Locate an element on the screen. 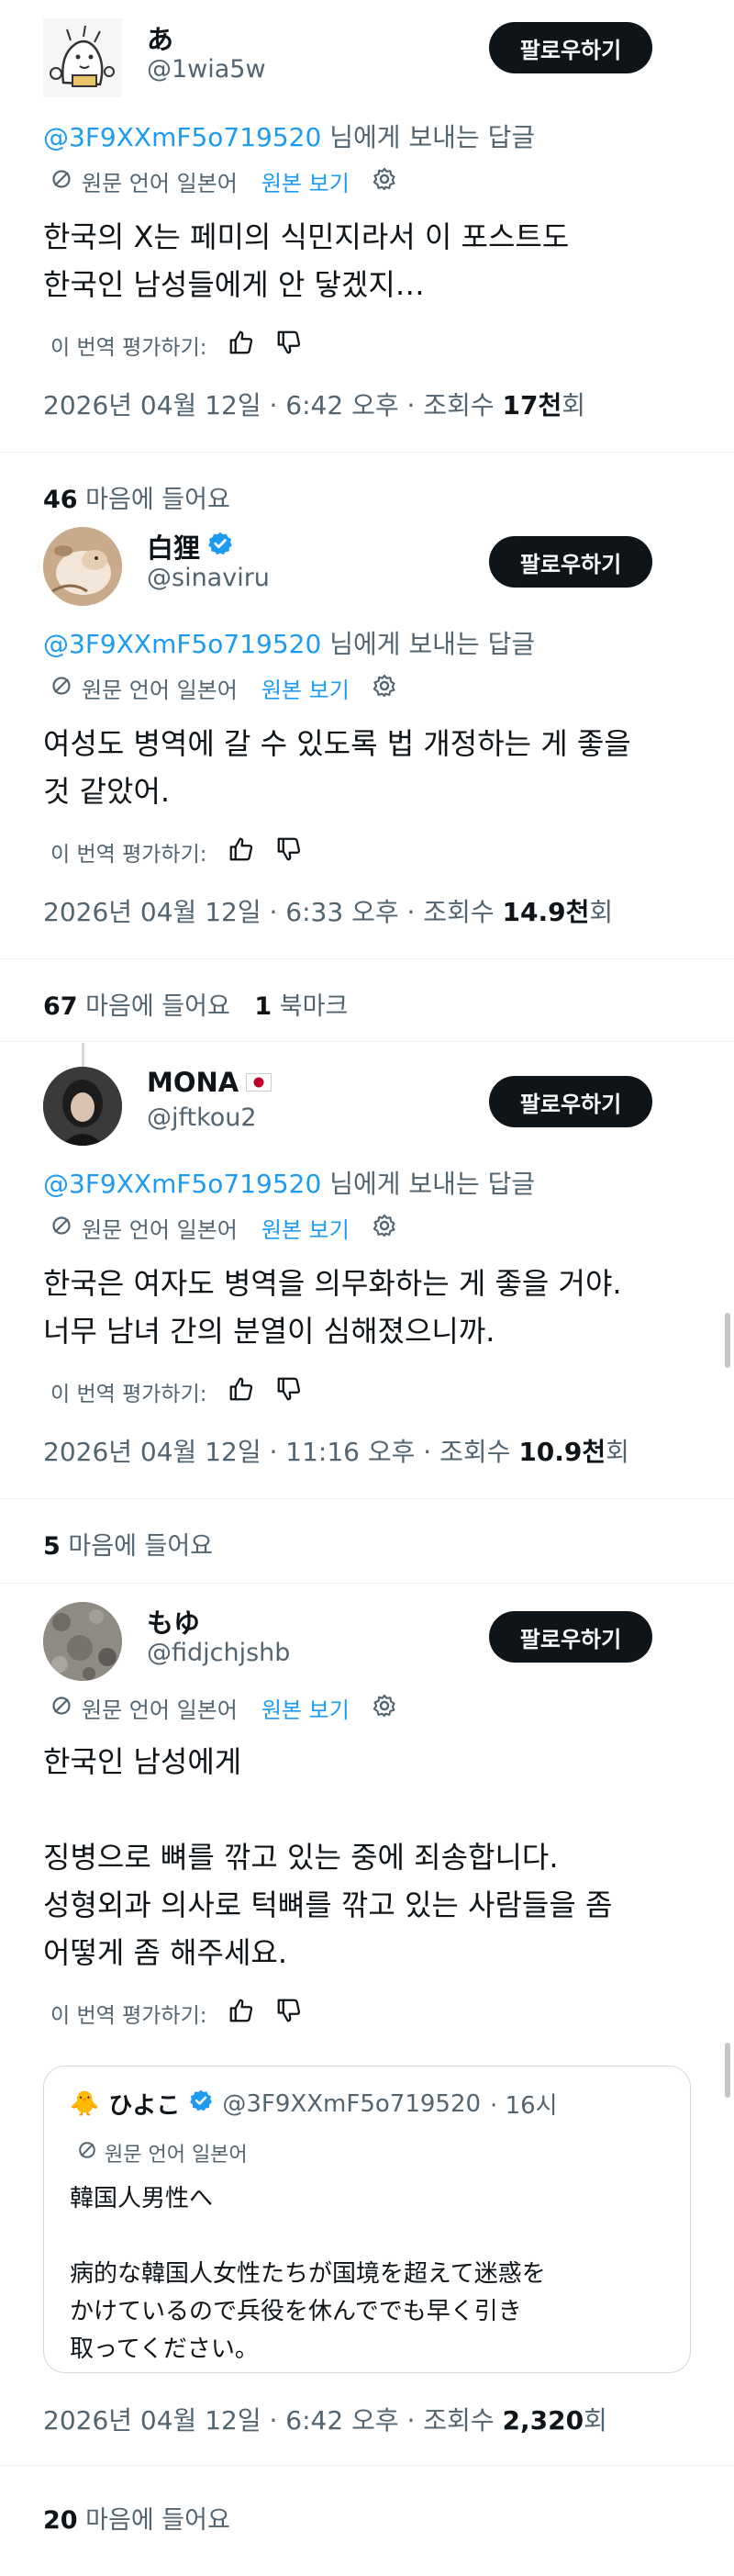 The height and width of the screenshot is (2576, 734). quoted-source-language: 원문 언어 일본어 is located at coordinates (176, 2155).